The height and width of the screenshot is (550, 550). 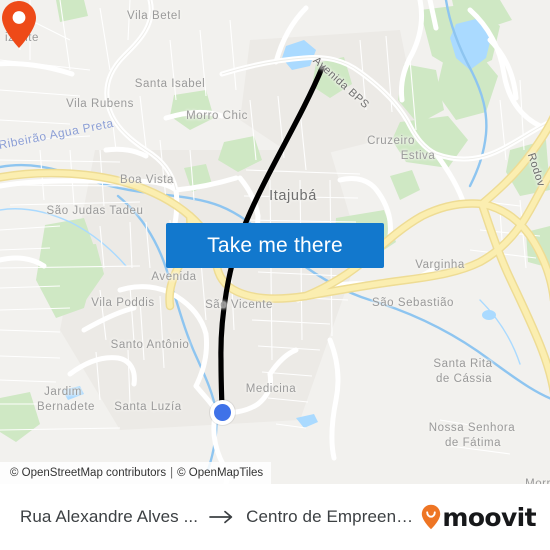 I want to click on attribution-openmaptiles-link: © OpenMapTiles, so click(x=220, y=473).